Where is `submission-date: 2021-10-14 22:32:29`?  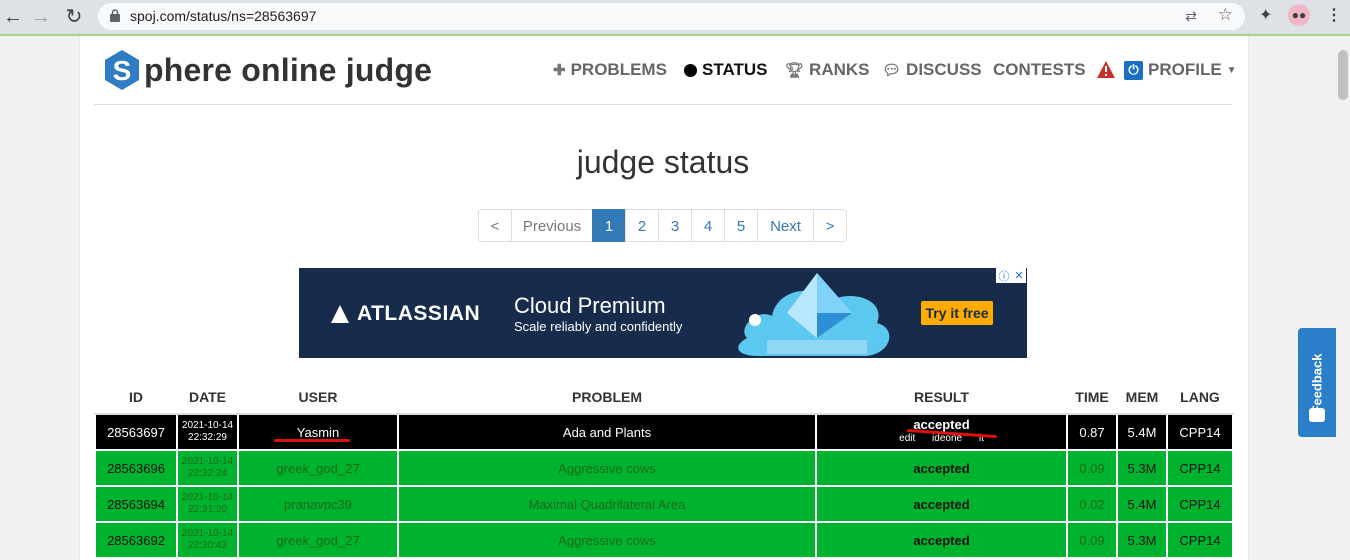 submission-date: 2021-10-14 22:32:29 is located at coordinates (207, 432).